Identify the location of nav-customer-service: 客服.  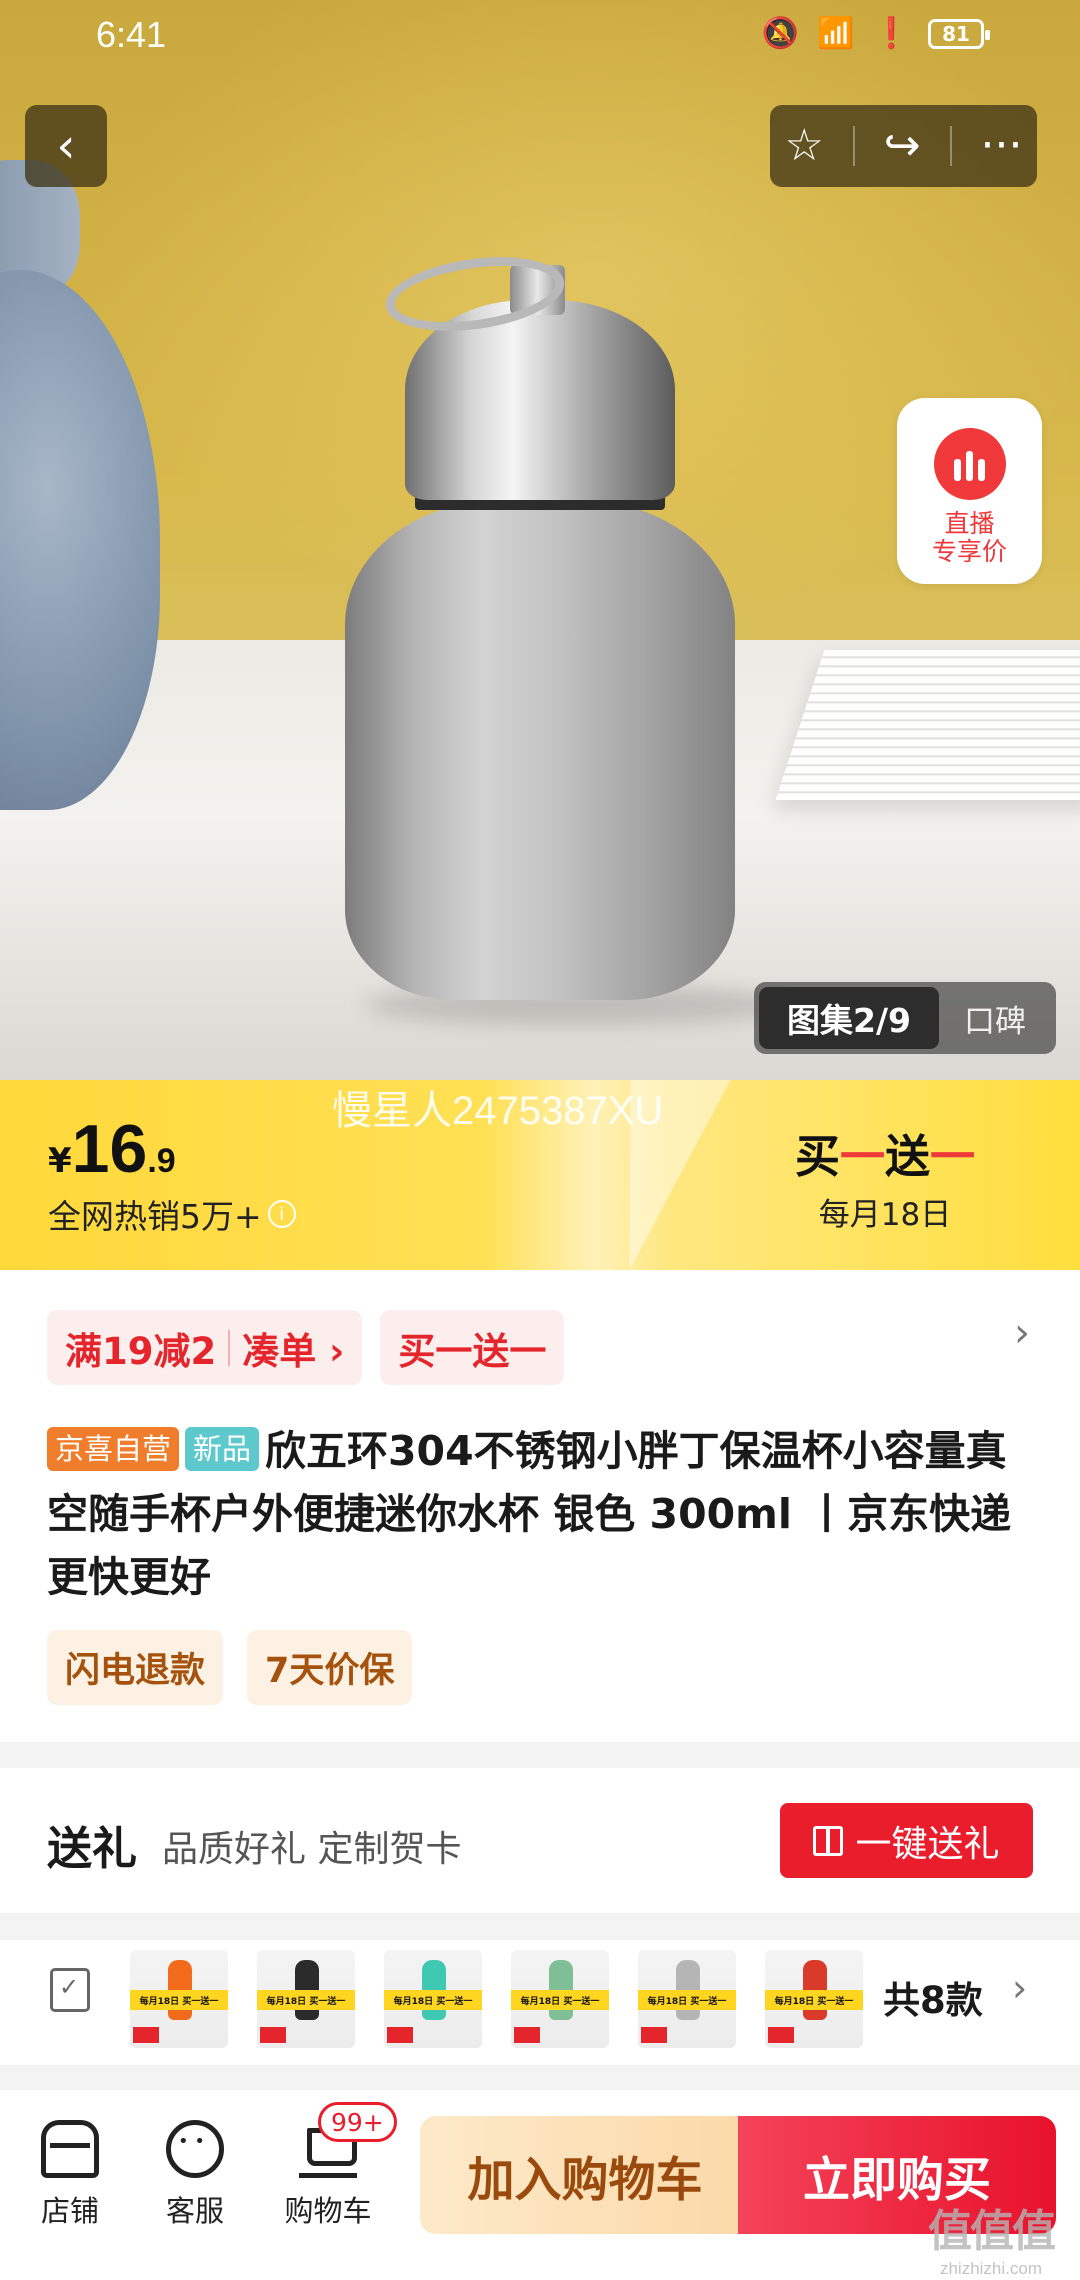
(195, 2175).